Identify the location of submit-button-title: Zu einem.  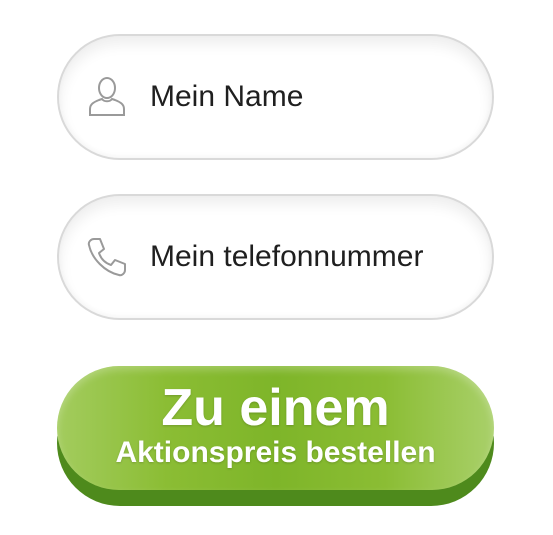
(275, 408).